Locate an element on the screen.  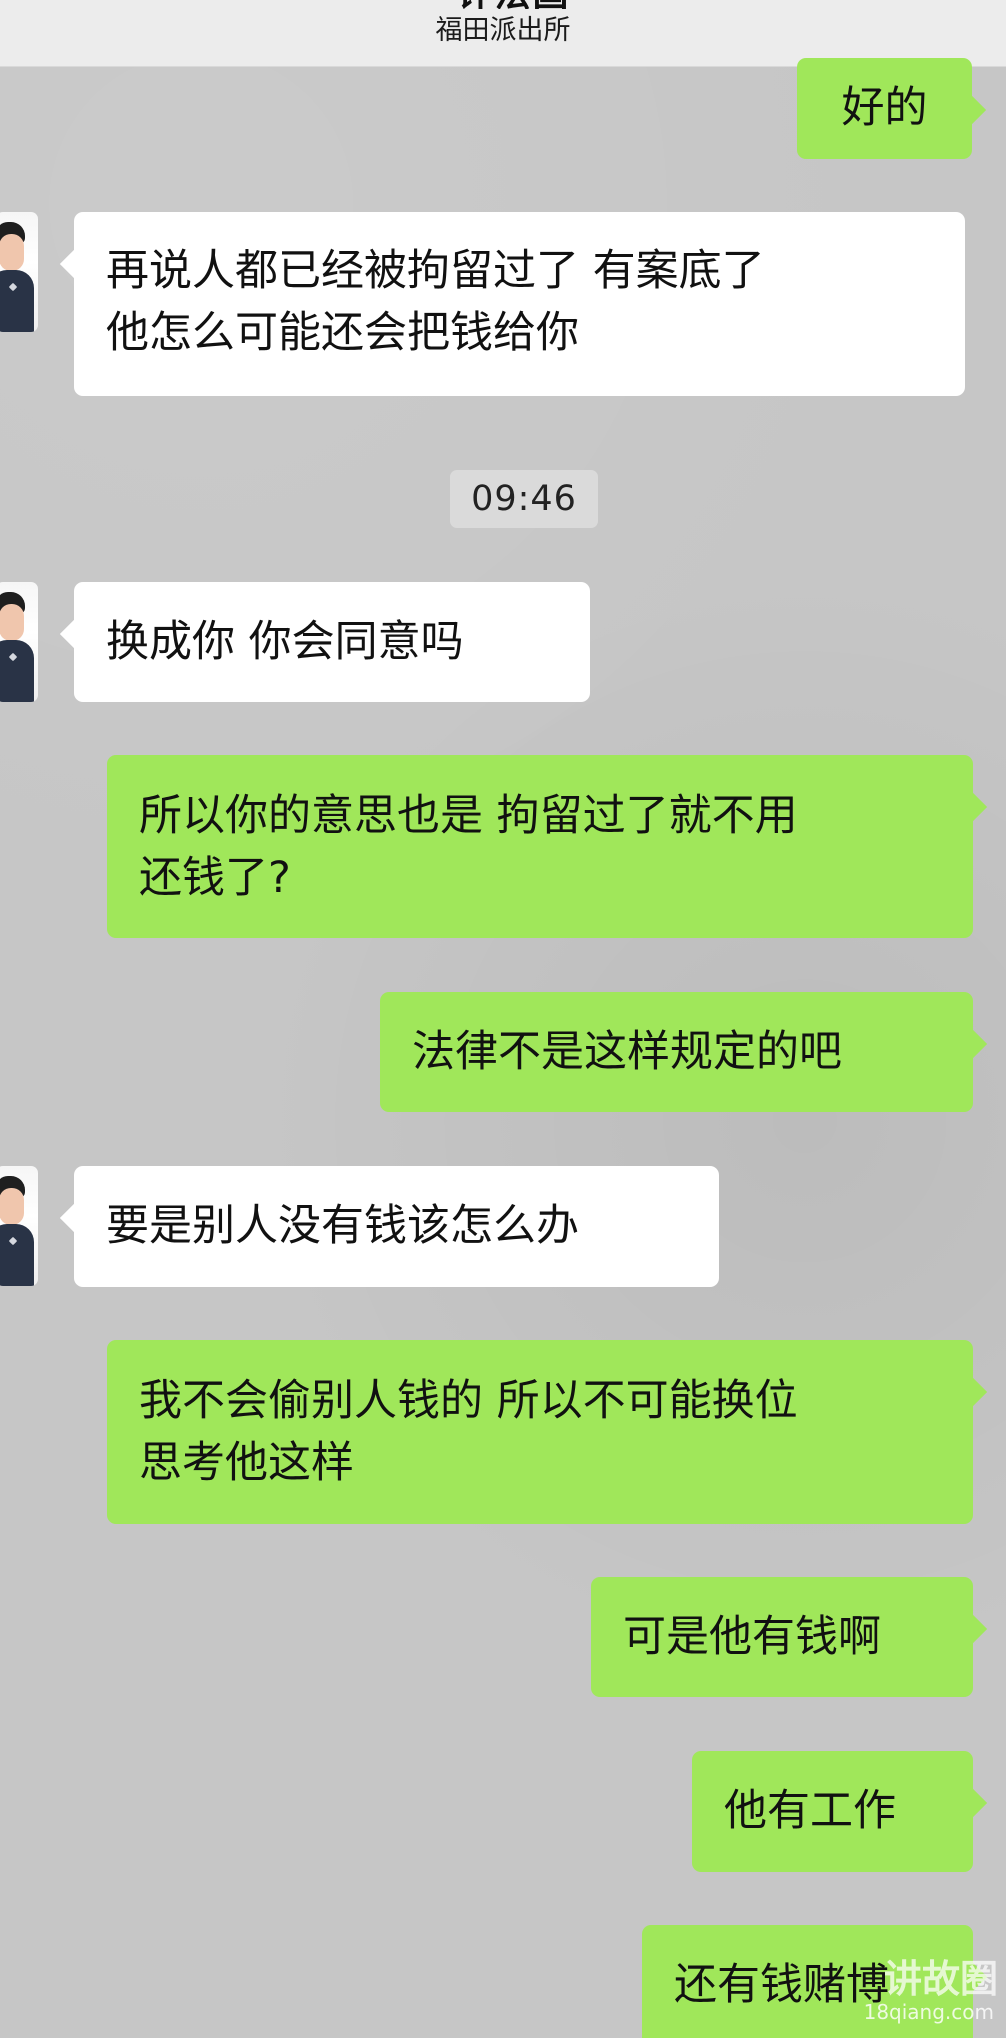
message-bubble-outgoing: 可是他有钱啊 is located at coordinates (782, 1637).